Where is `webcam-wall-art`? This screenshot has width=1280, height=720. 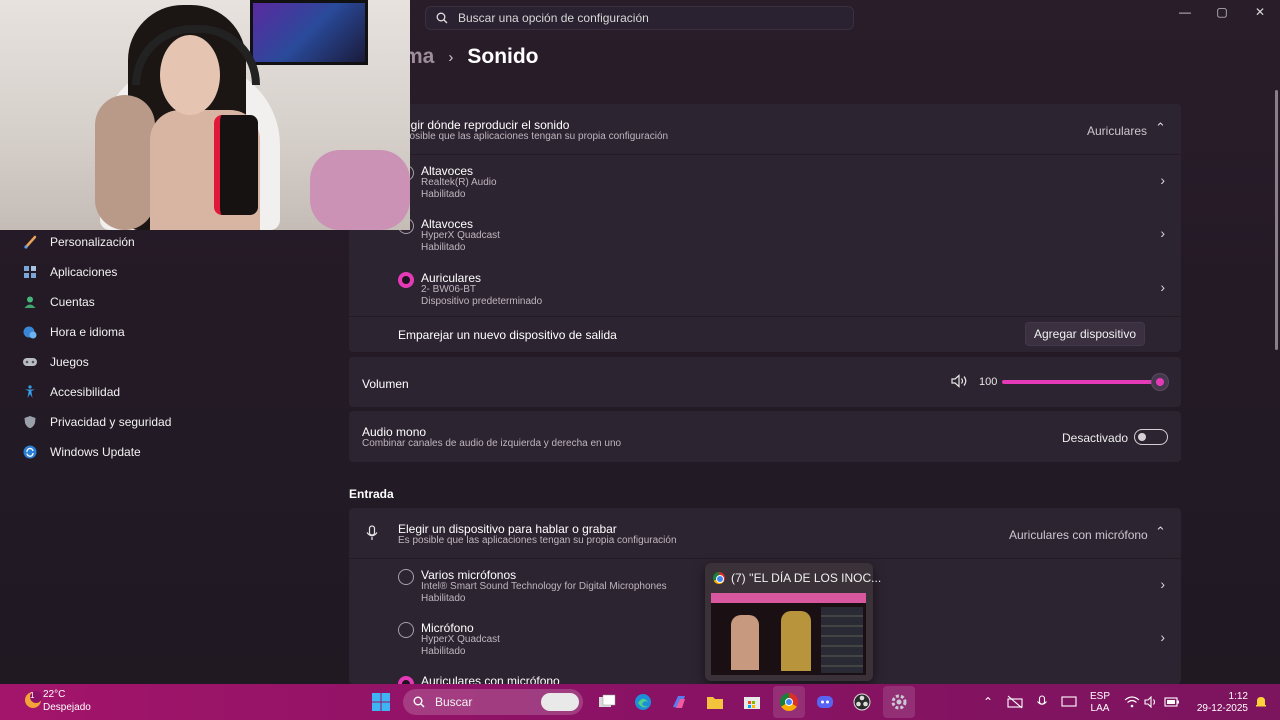 webcam-wall-art is located at coordinates (309, 32).